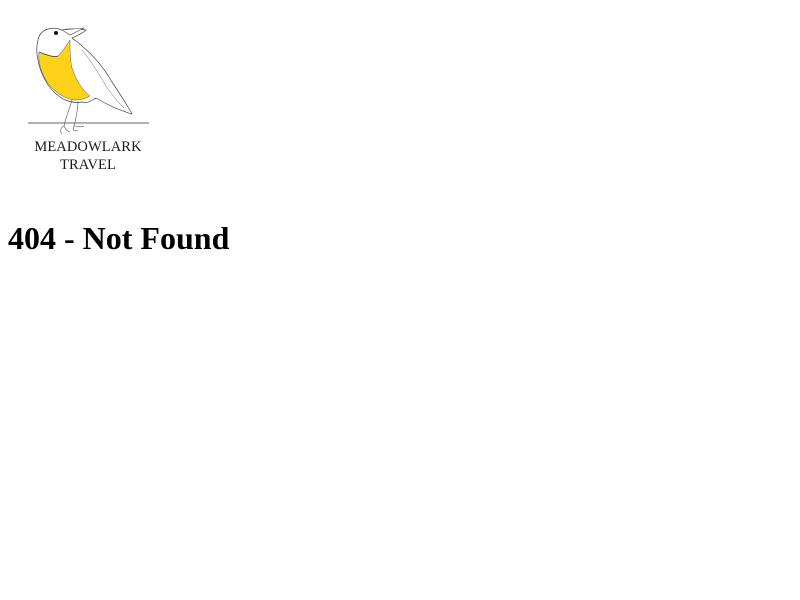  I want to click on logo-wordmark: MEADOWLARK TRAVEL, so click(88, 156).